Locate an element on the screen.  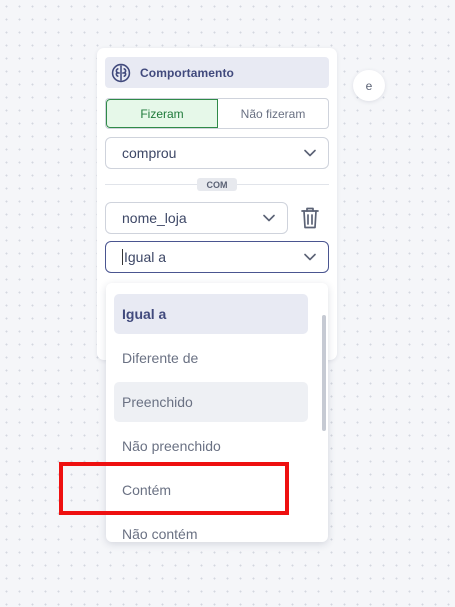
brain-icon is located at coordinates (121, 73).